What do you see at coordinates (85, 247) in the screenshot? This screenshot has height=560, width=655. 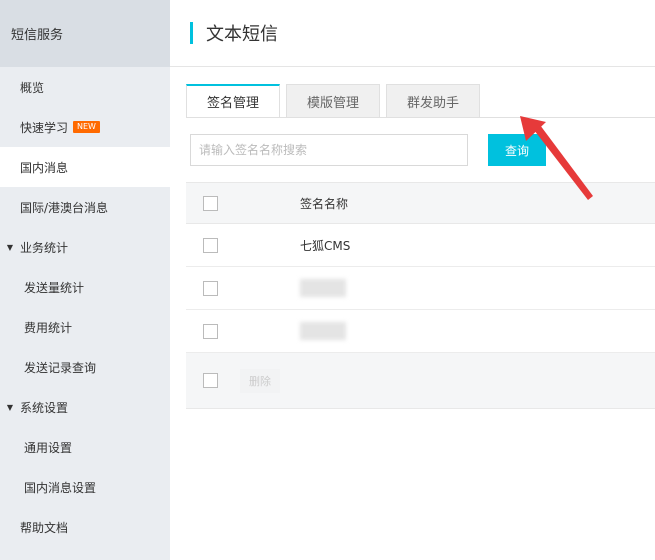 I see `sidebar-group-stats: ▼ 业务统计` at bounding box center [85, 247].